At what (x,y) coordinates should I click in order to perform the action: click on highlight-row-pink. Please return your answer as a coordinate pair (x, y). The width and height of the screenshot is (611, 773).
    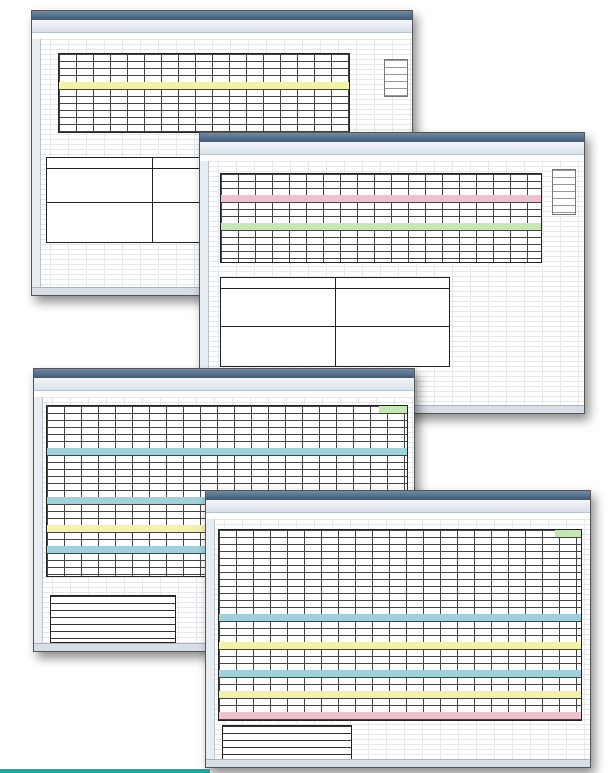
    Looking at the image, I should click on (381, 198).